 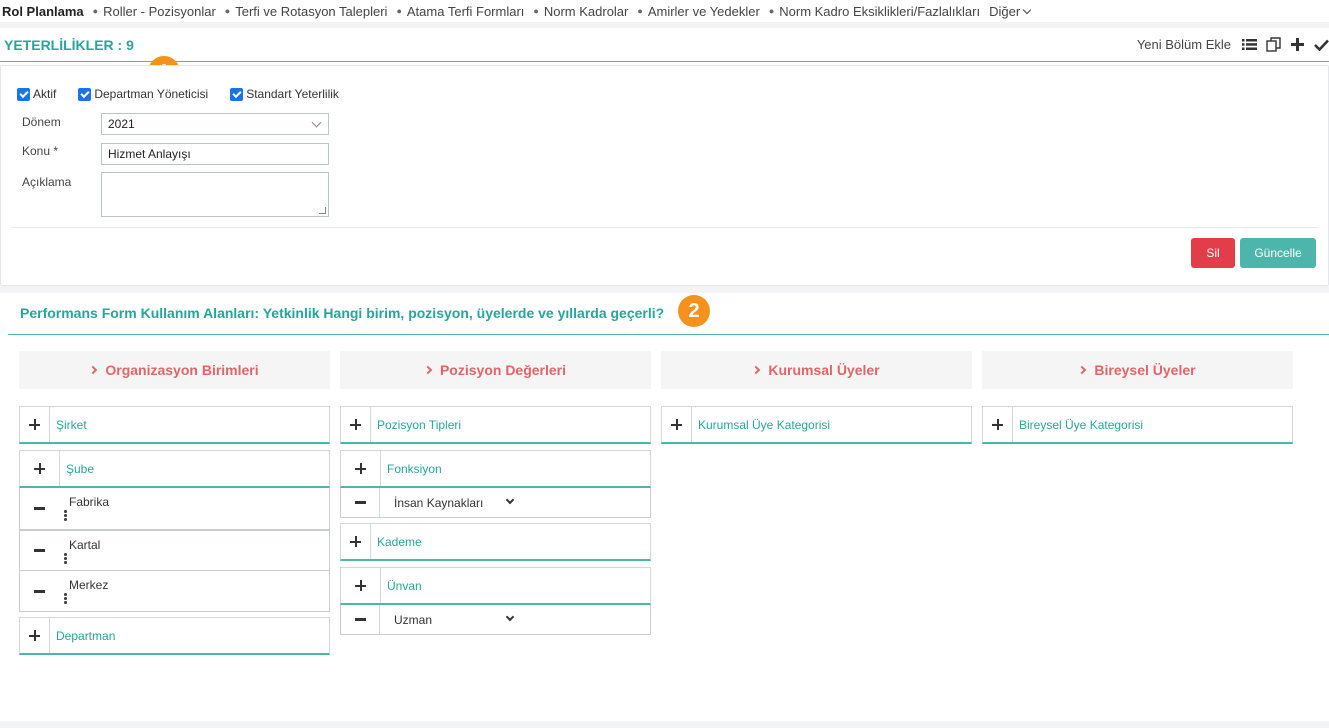 I want to click on department-label: Departman, so click(x=85, y=636).